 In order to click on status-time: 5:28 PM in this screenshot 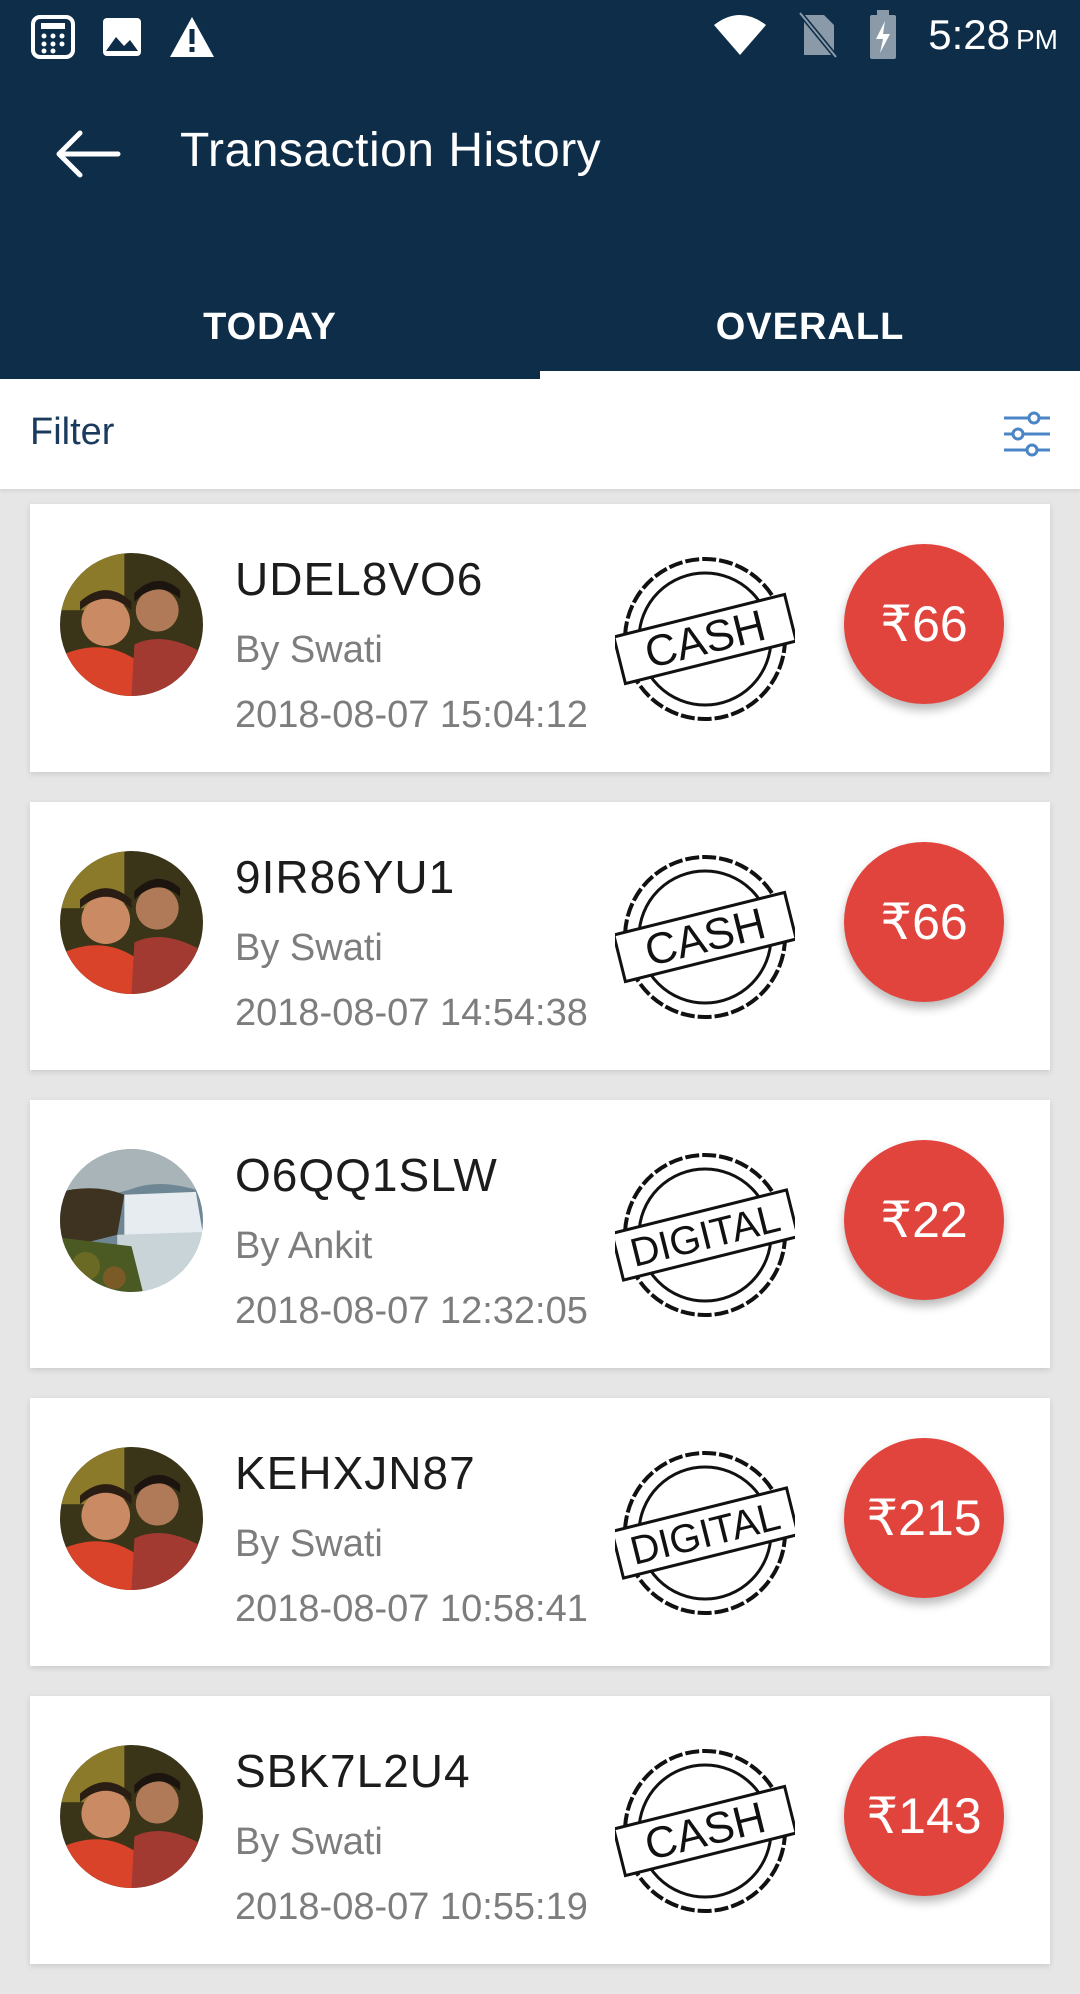, I will do `click(993, 34)`.